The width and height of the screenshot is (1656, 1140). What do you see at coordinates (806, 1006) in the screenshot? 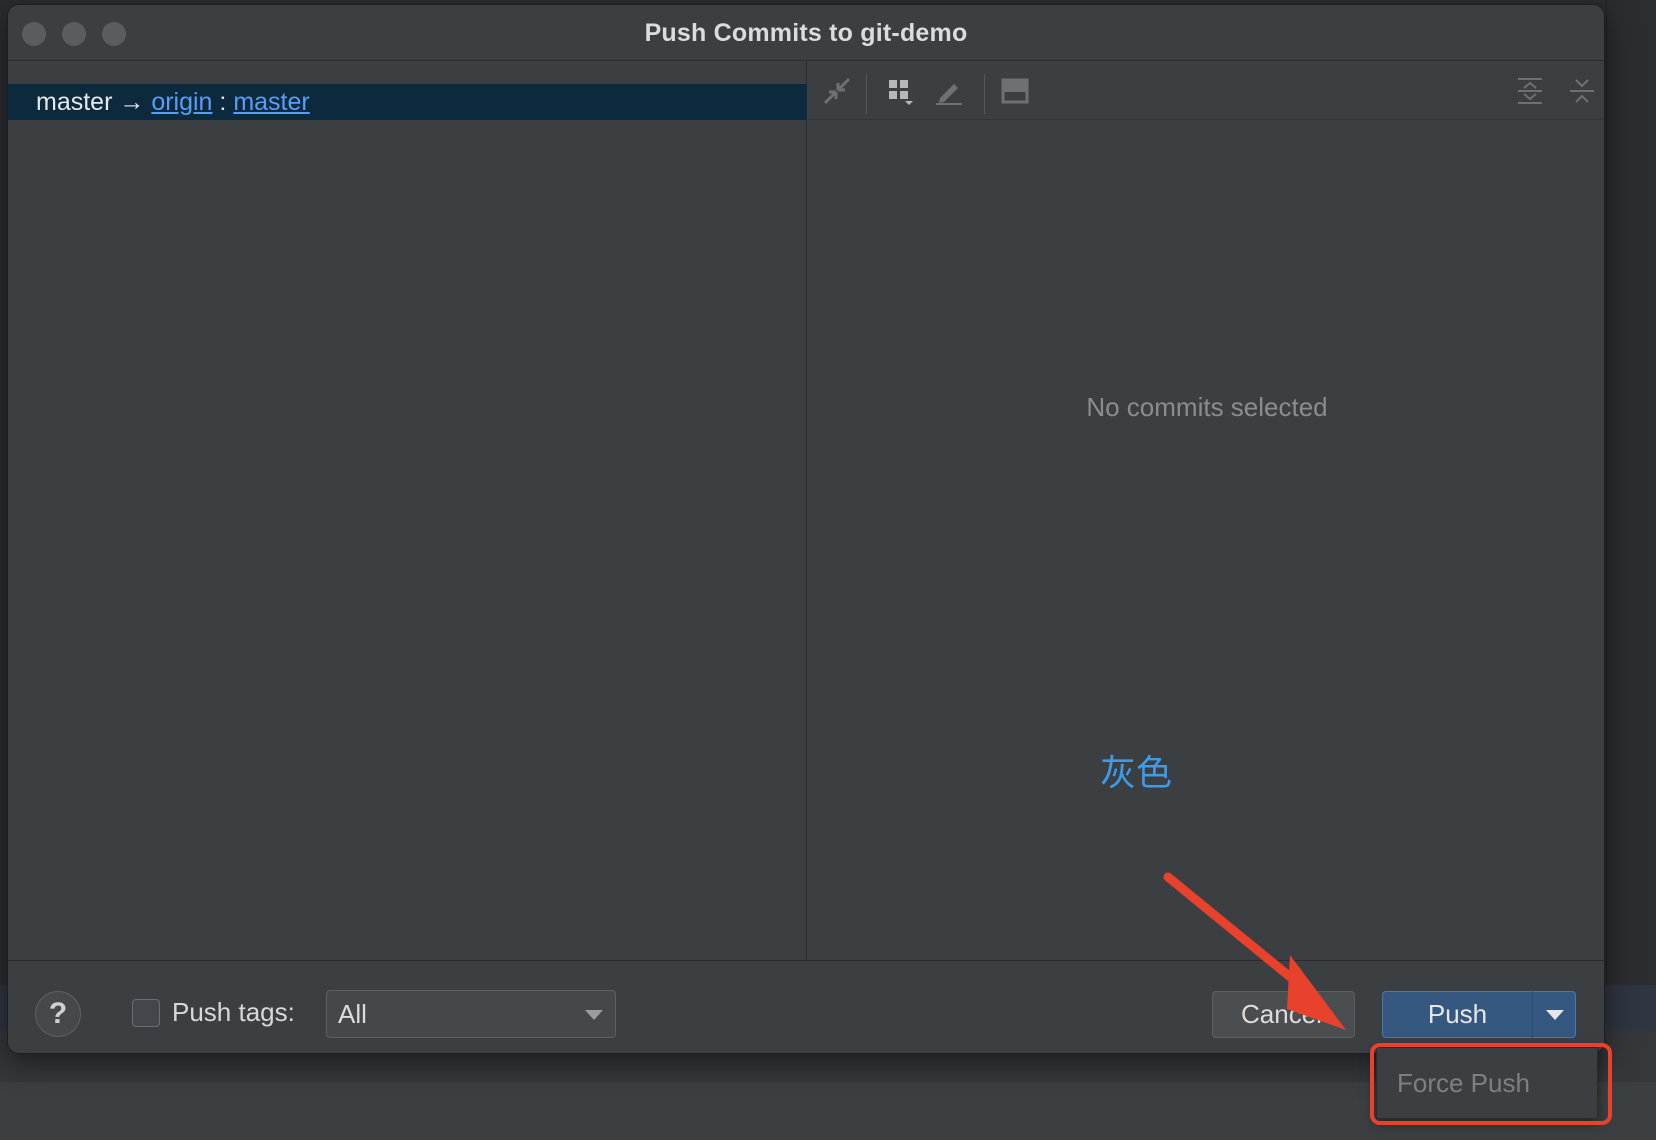
I see `dialog-footer: ? Push tags: All Cancel Push` at bounding box center [806, 1006].